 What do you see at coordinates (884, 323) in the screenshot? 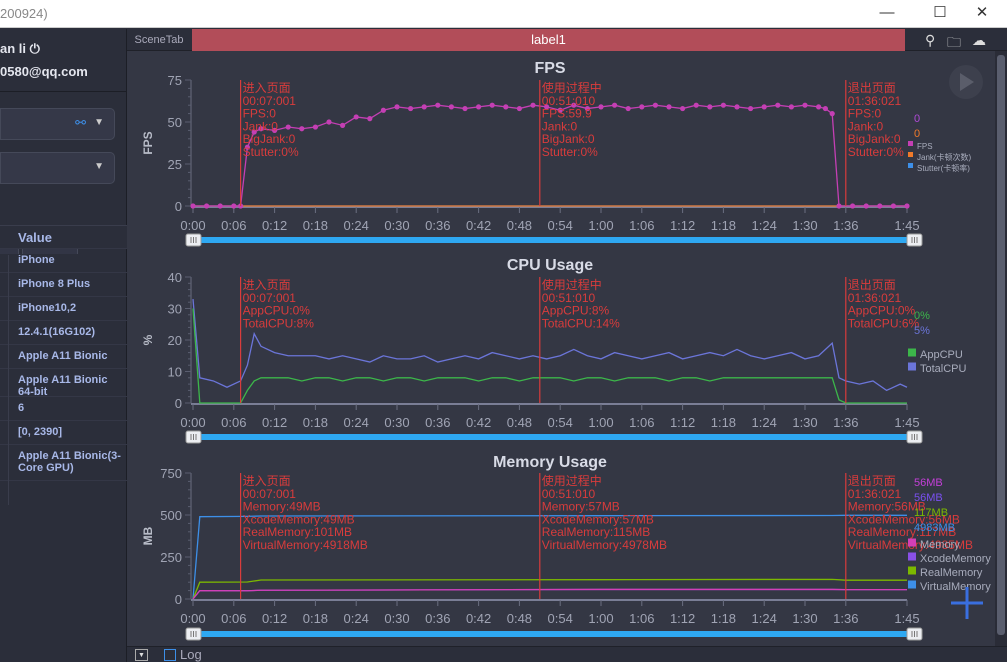
I see `annotation-text: TotalCPU:6%` at bounding box center [884, 323].